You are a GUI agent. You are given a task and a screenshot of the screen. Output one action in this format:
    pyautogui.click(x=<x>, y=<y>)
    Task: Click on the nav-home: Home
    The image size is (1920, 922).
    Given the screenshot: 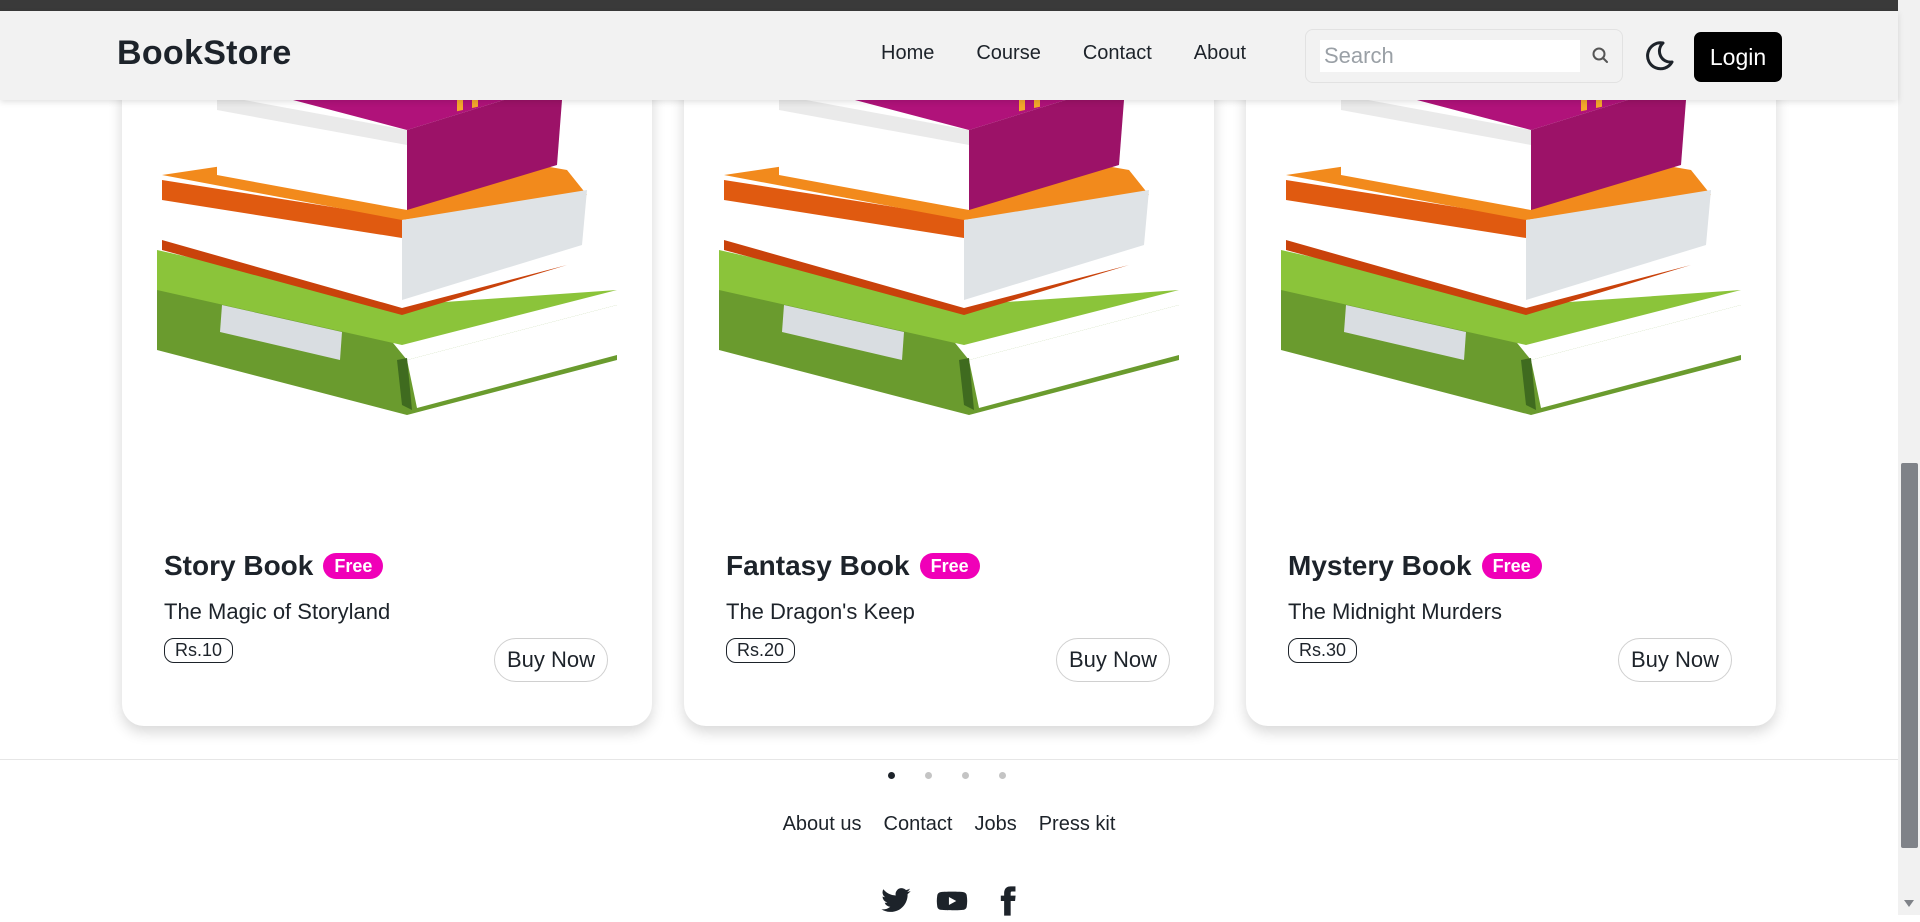 What is the action you would take?
    pyautogui.click(x=907, y=53)
    